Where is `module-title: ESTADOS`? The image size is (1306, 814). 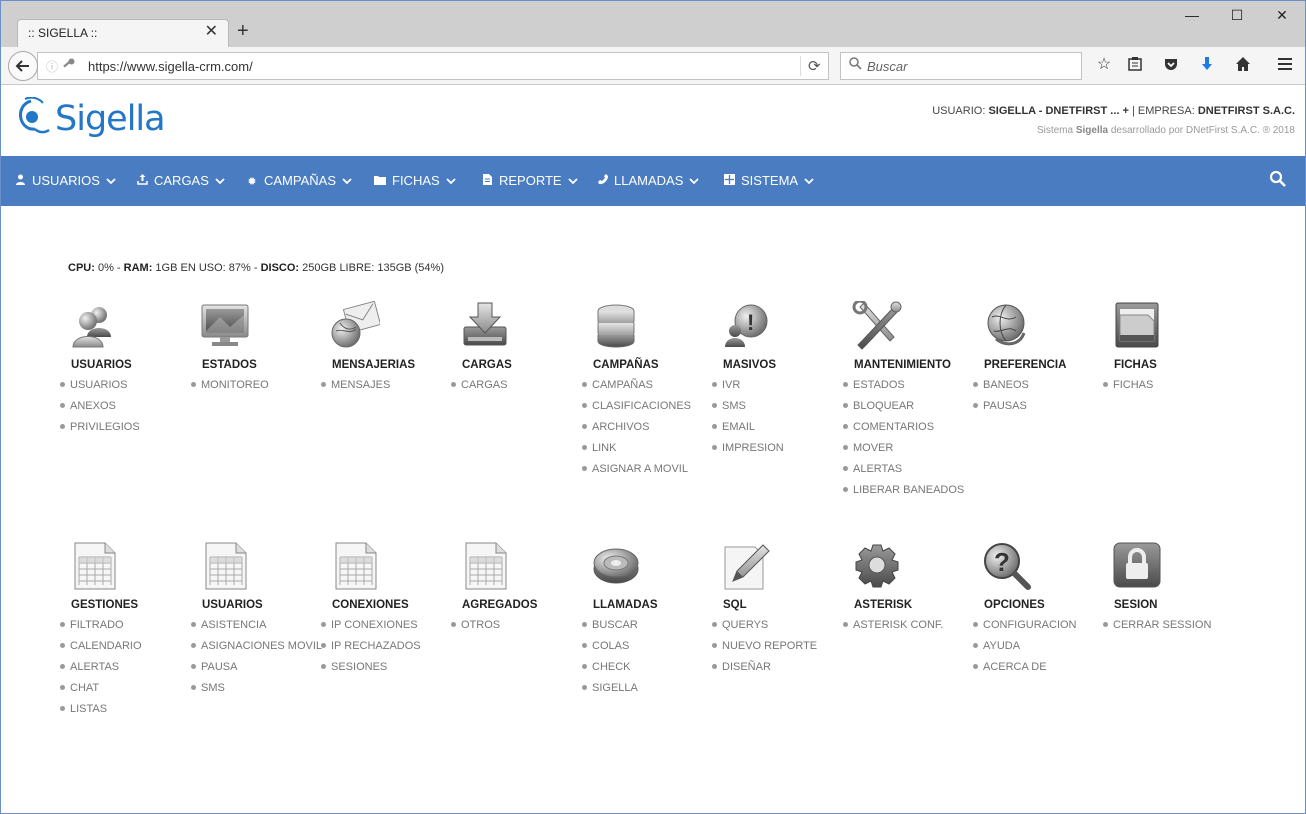
module-title: ESTADOS is located at coordinates (229, 365).